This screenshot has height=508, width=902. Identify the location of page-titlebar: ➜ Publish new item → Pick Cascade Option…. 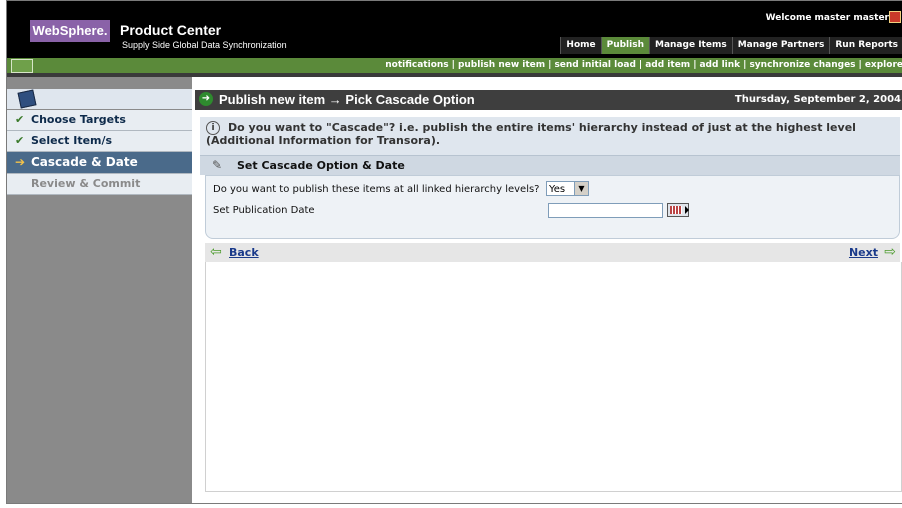
(548, 100).